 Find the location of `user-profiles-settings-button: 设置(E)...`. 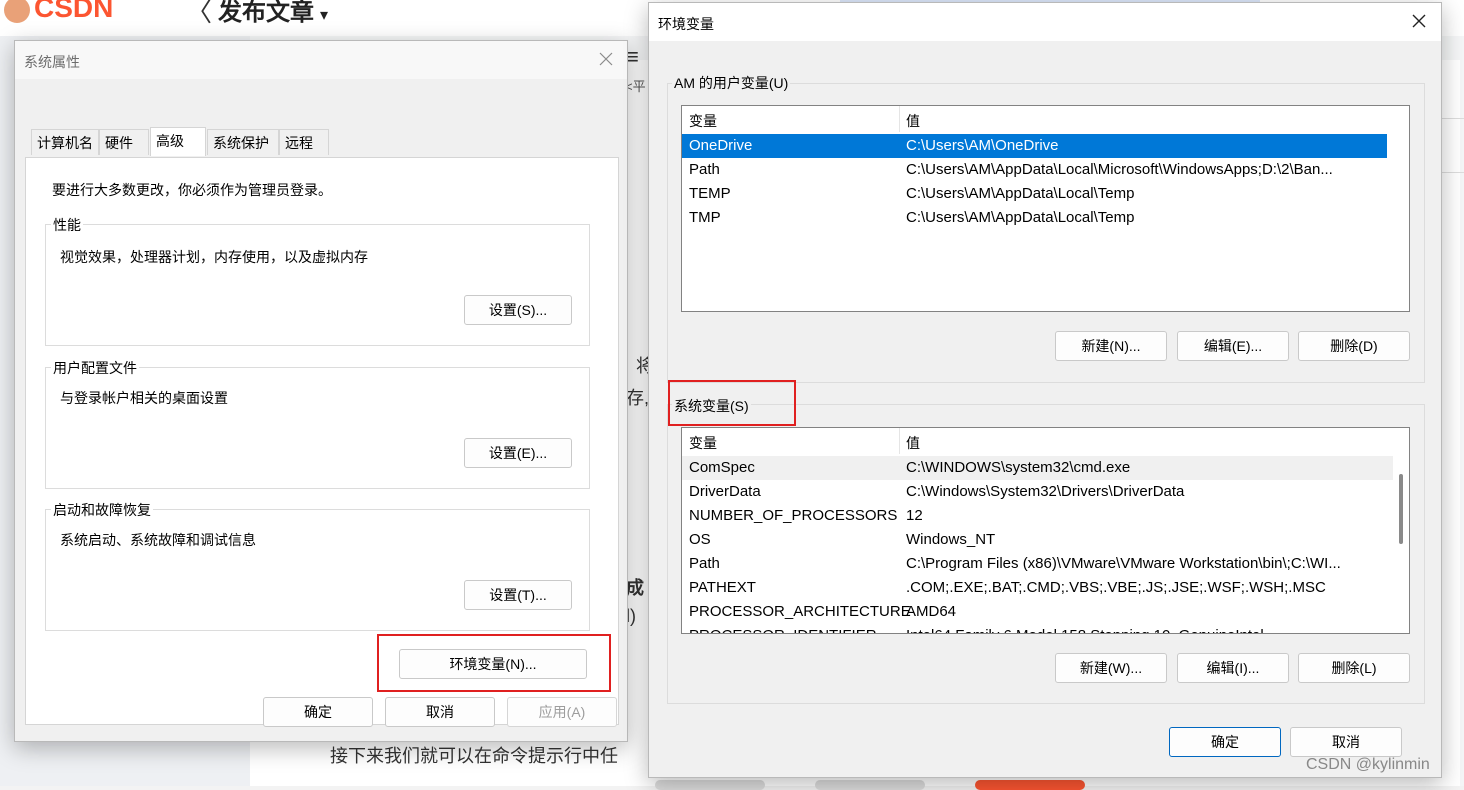

user-profiles-settings-button: 设置(E)... is located at coordinates (518, 453).